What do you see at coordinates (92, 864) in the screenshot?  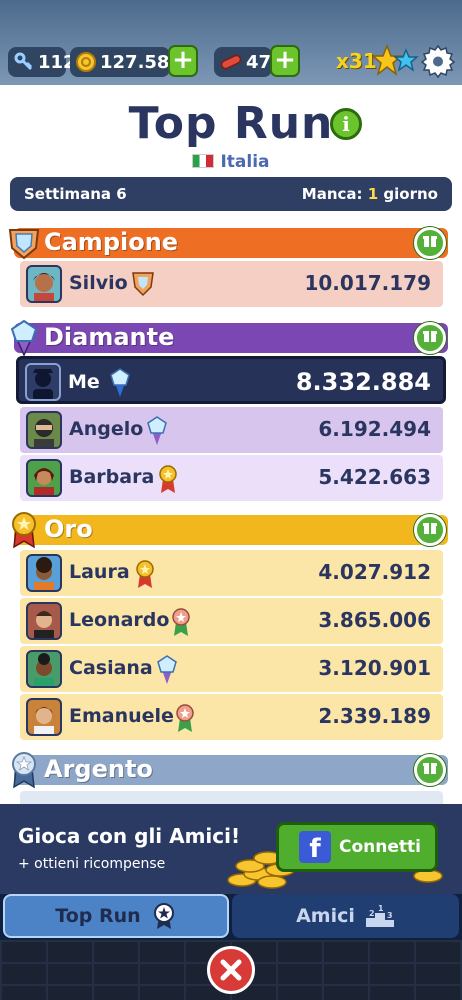 I see `promo-subtitle: + ottieni ricompense` at bounding box center [92, 864].